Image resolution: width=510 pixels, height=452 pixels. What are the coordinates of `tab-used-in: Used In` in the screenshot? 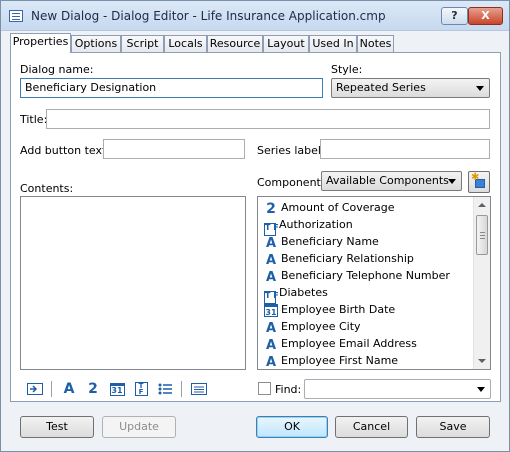 It's located at (333, 44).